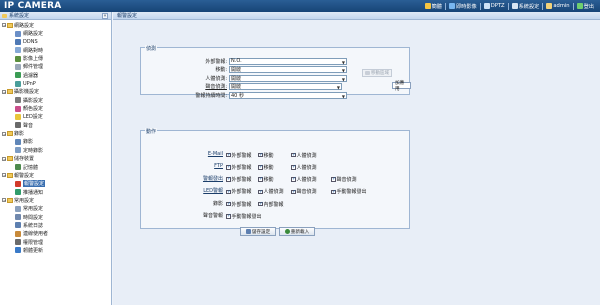  What do you see at coordinates (55, 175) in the screenshot?
I see `tree-group: − 報警設定` at bounding box center [55, 175].